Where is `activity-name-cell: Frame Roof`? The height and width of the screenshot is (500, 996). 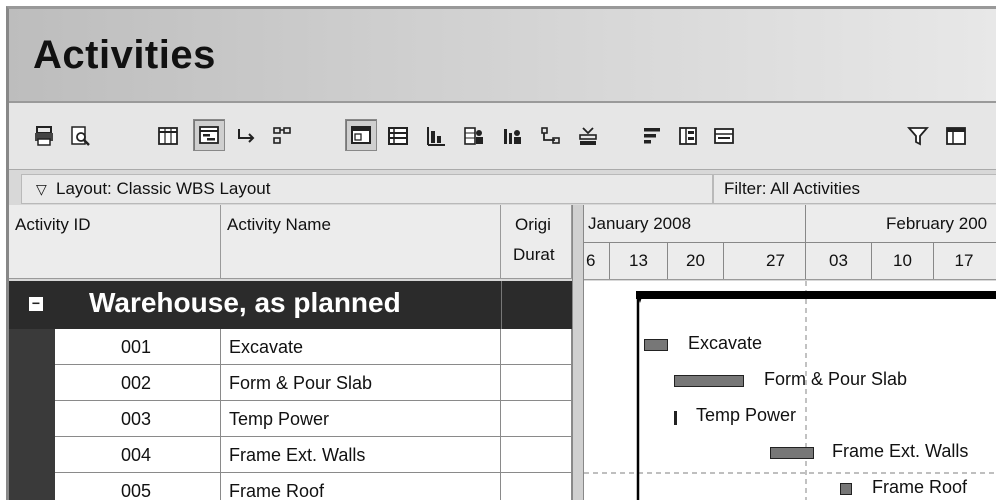
activity-name-cell: Frame Roof is located at coordinates (361, 486).